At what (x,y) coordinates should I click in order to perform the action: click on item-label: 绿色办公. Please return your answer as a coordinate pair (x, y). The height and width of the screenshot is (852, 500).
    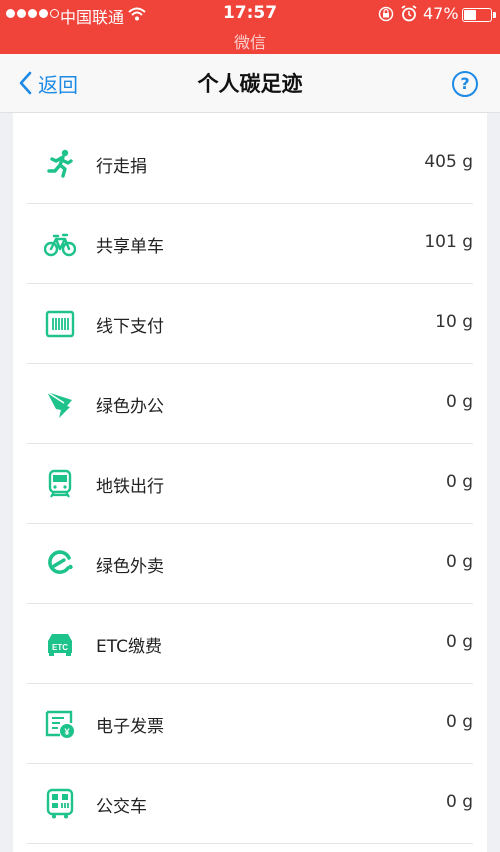
    Looking at the image, I should click on (130, 407).